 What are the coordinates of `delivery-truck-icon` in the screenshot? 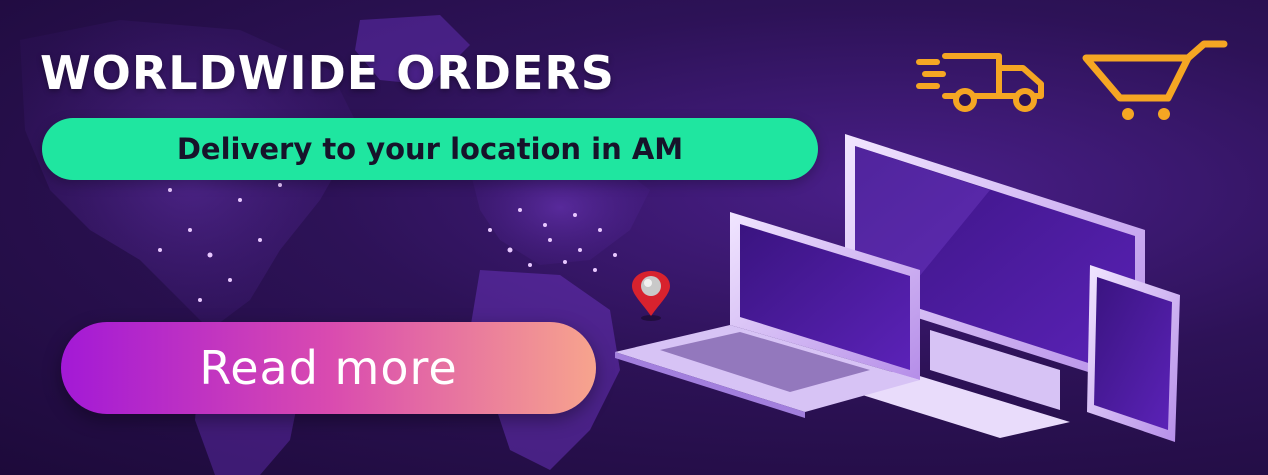 It's located at (980, 82).